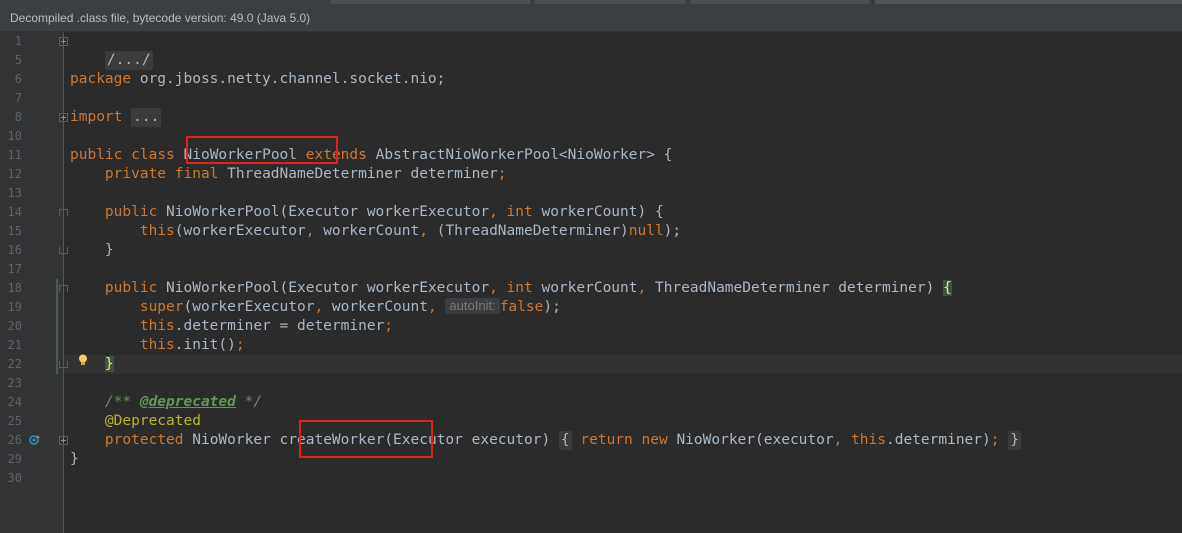  Describe the element at coordinates (524, 155) in the screenshot. I see `superclass: AbstractNioWorkerPool<NioWorker> {` at that location.